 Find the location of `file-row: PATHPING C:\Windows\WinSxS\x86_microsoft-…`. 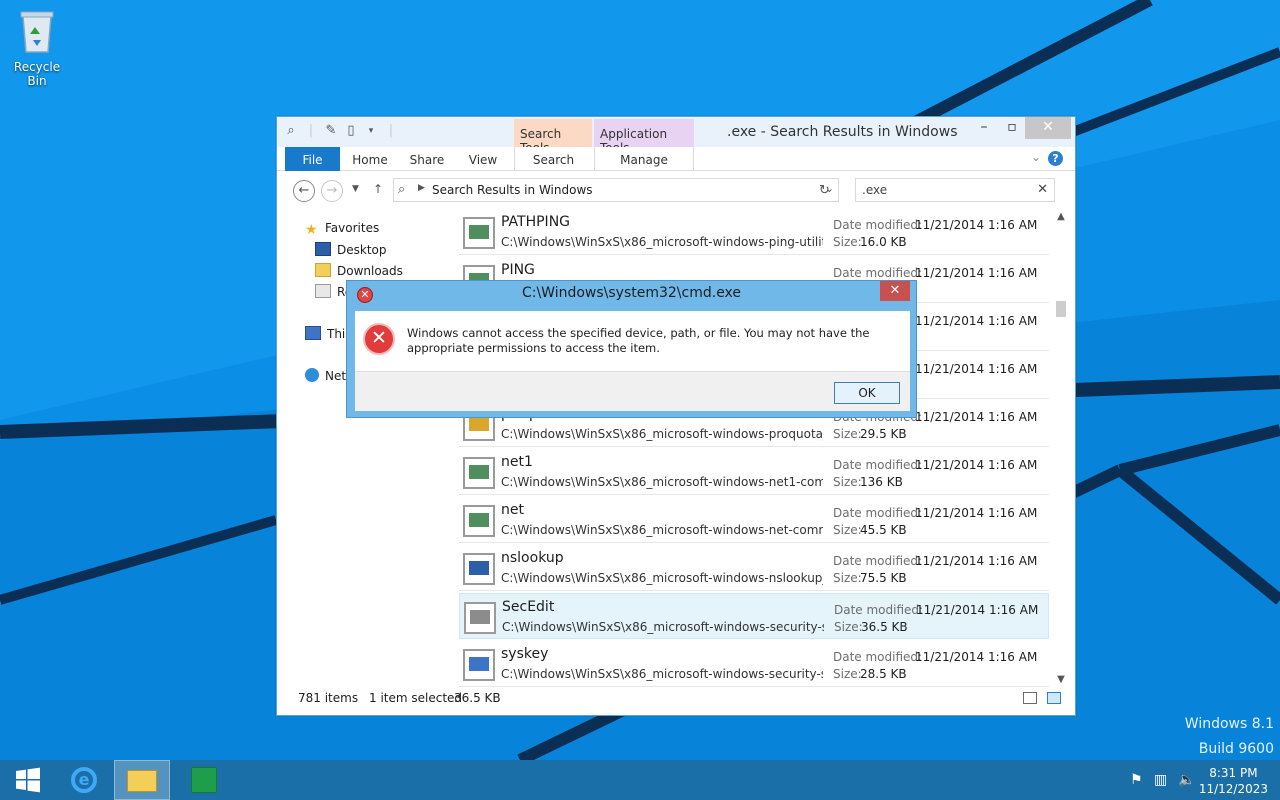

file-row: PATHPING C:\Windows\WinSxS\x86_microsoft-… is located at coordinates (754, 232).